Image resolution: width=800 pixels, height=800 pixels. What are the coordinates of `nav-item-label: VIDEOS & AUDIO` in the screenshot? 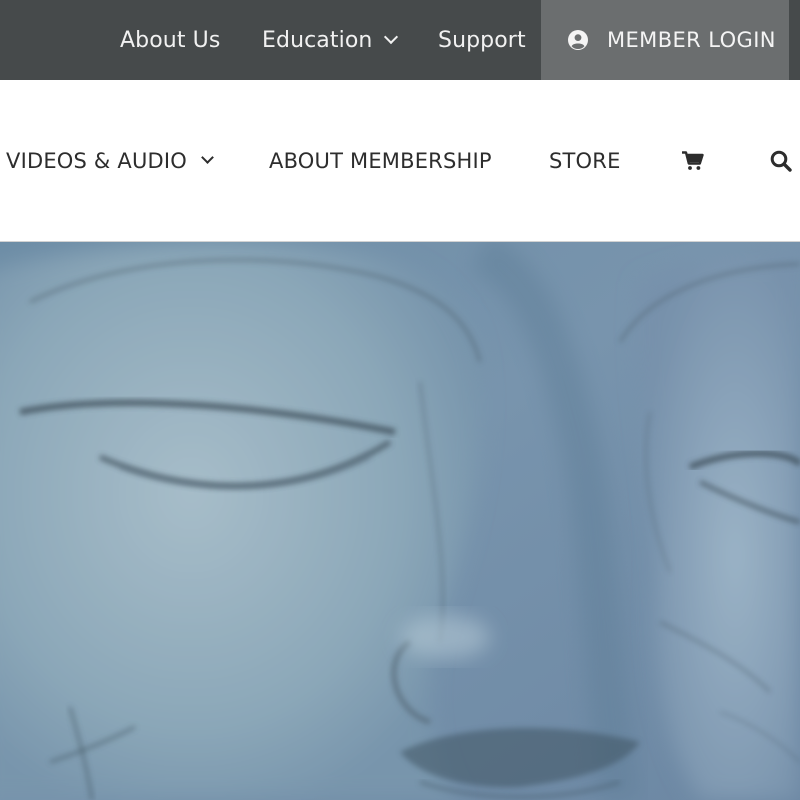 It's located at (97, 160).